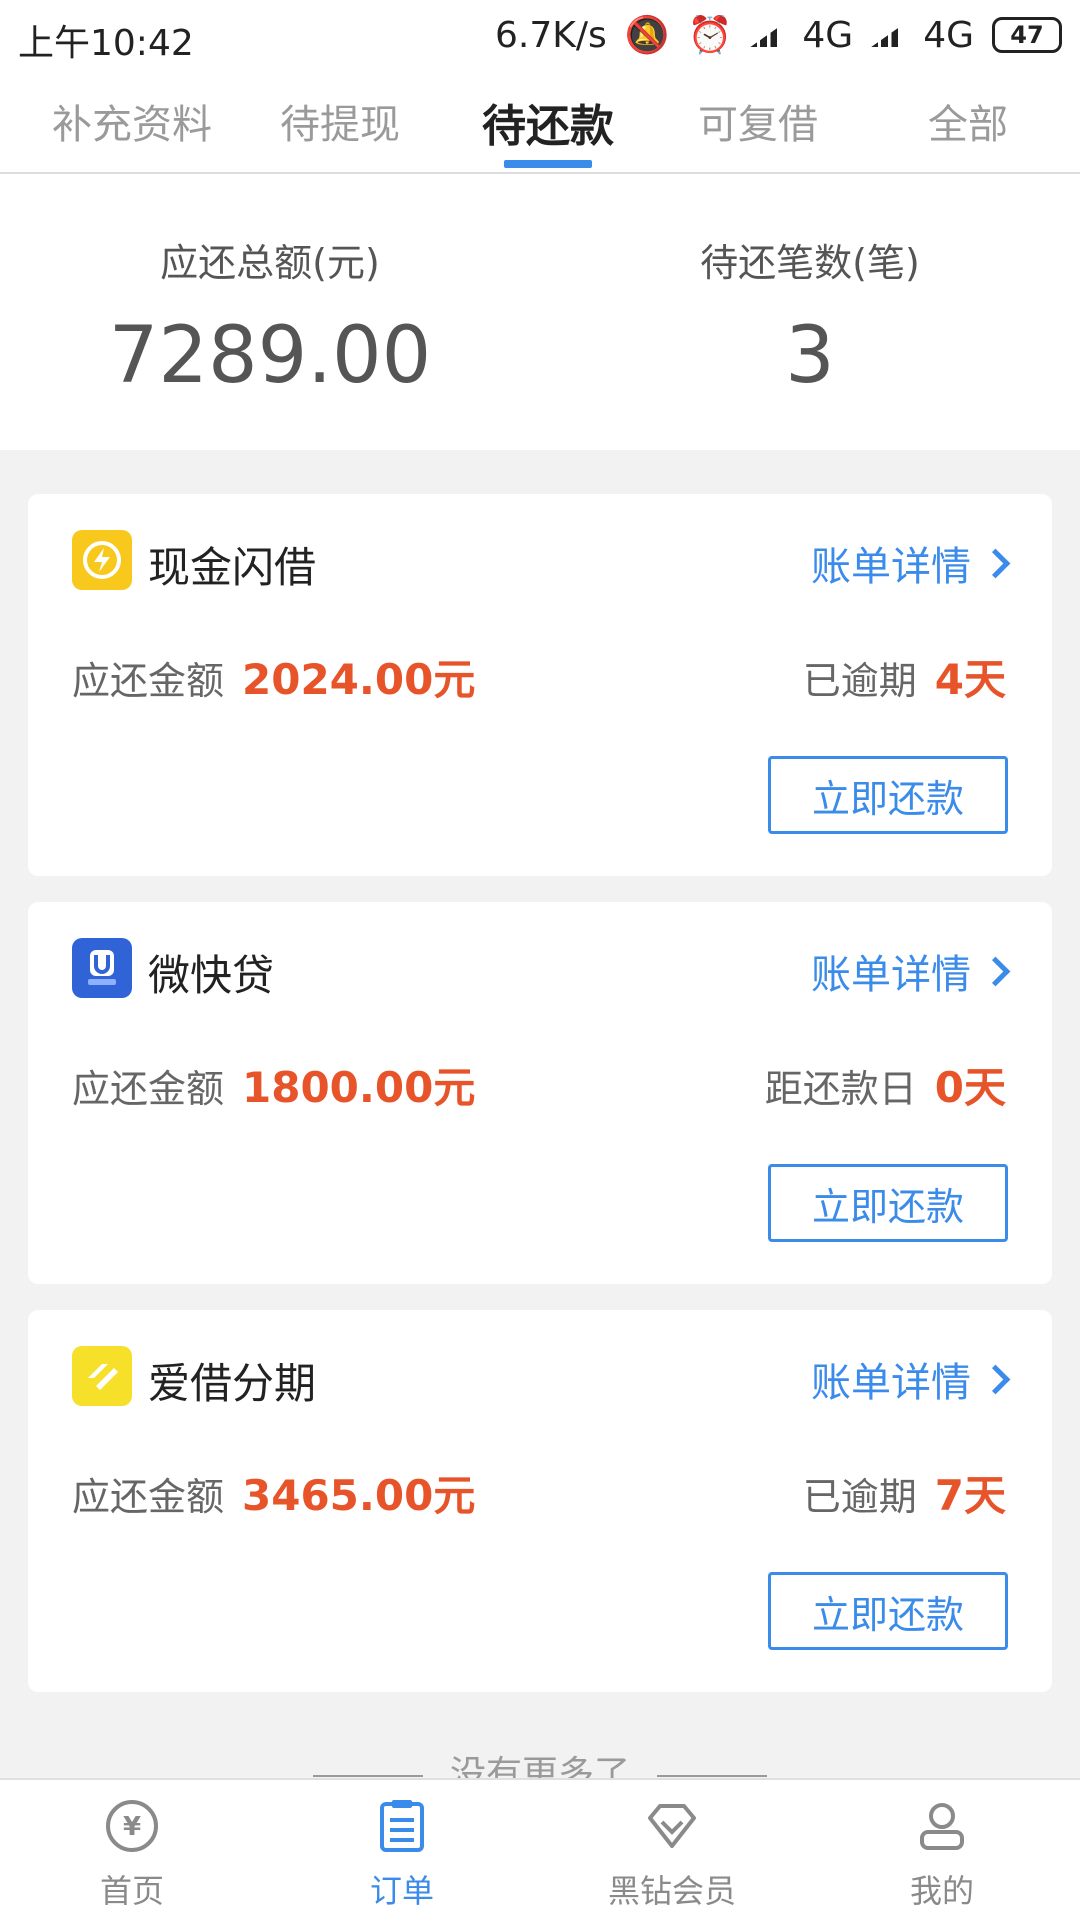 The height and width of the screenshot is (1922, 1080). Describe the element at coordinates (359, 1087) in the screenshot. I see `amount-value: 1800.00元` at that location.